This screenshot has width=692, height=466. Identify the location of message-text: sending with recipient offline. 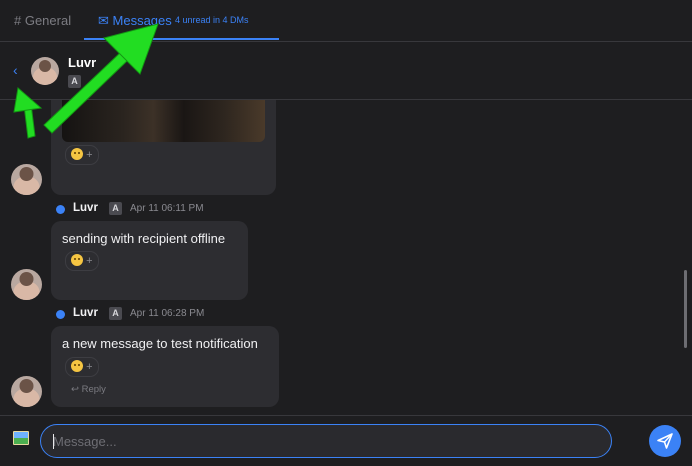
(144, 238).